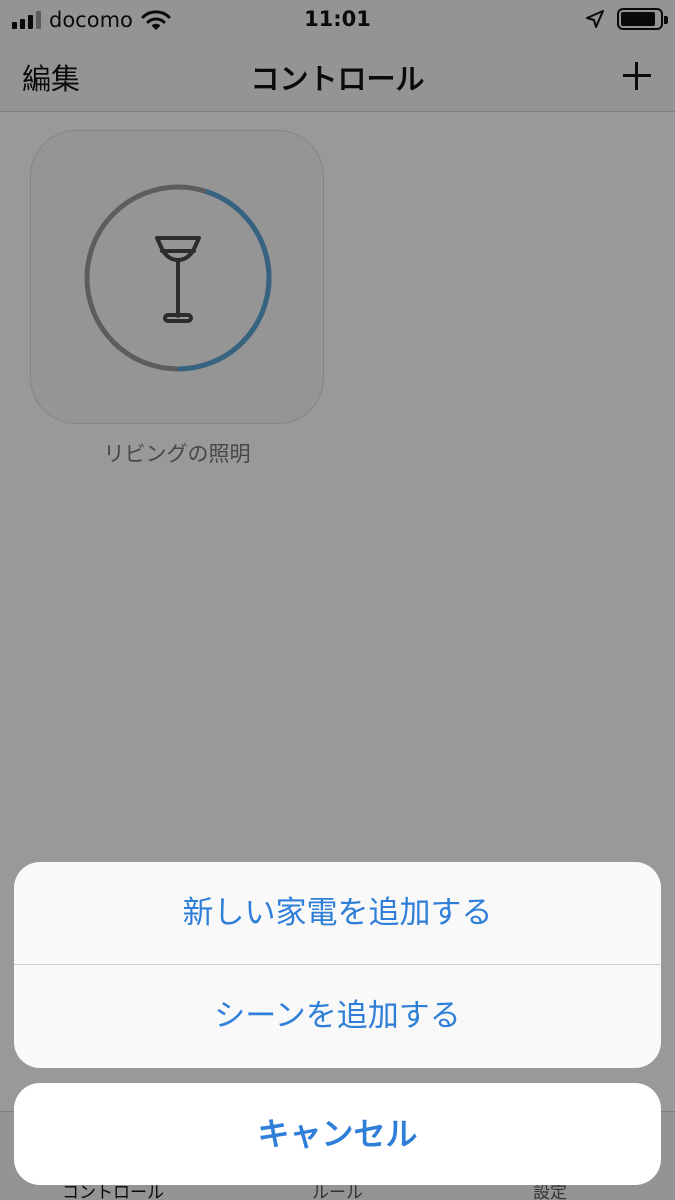 The height and width of the screenshot is (1200, 675). What do you see at coordinates (337, 1134) in the screenshot?
I see `cancel-button: キャンセル` at bounding box center [337, 1134].